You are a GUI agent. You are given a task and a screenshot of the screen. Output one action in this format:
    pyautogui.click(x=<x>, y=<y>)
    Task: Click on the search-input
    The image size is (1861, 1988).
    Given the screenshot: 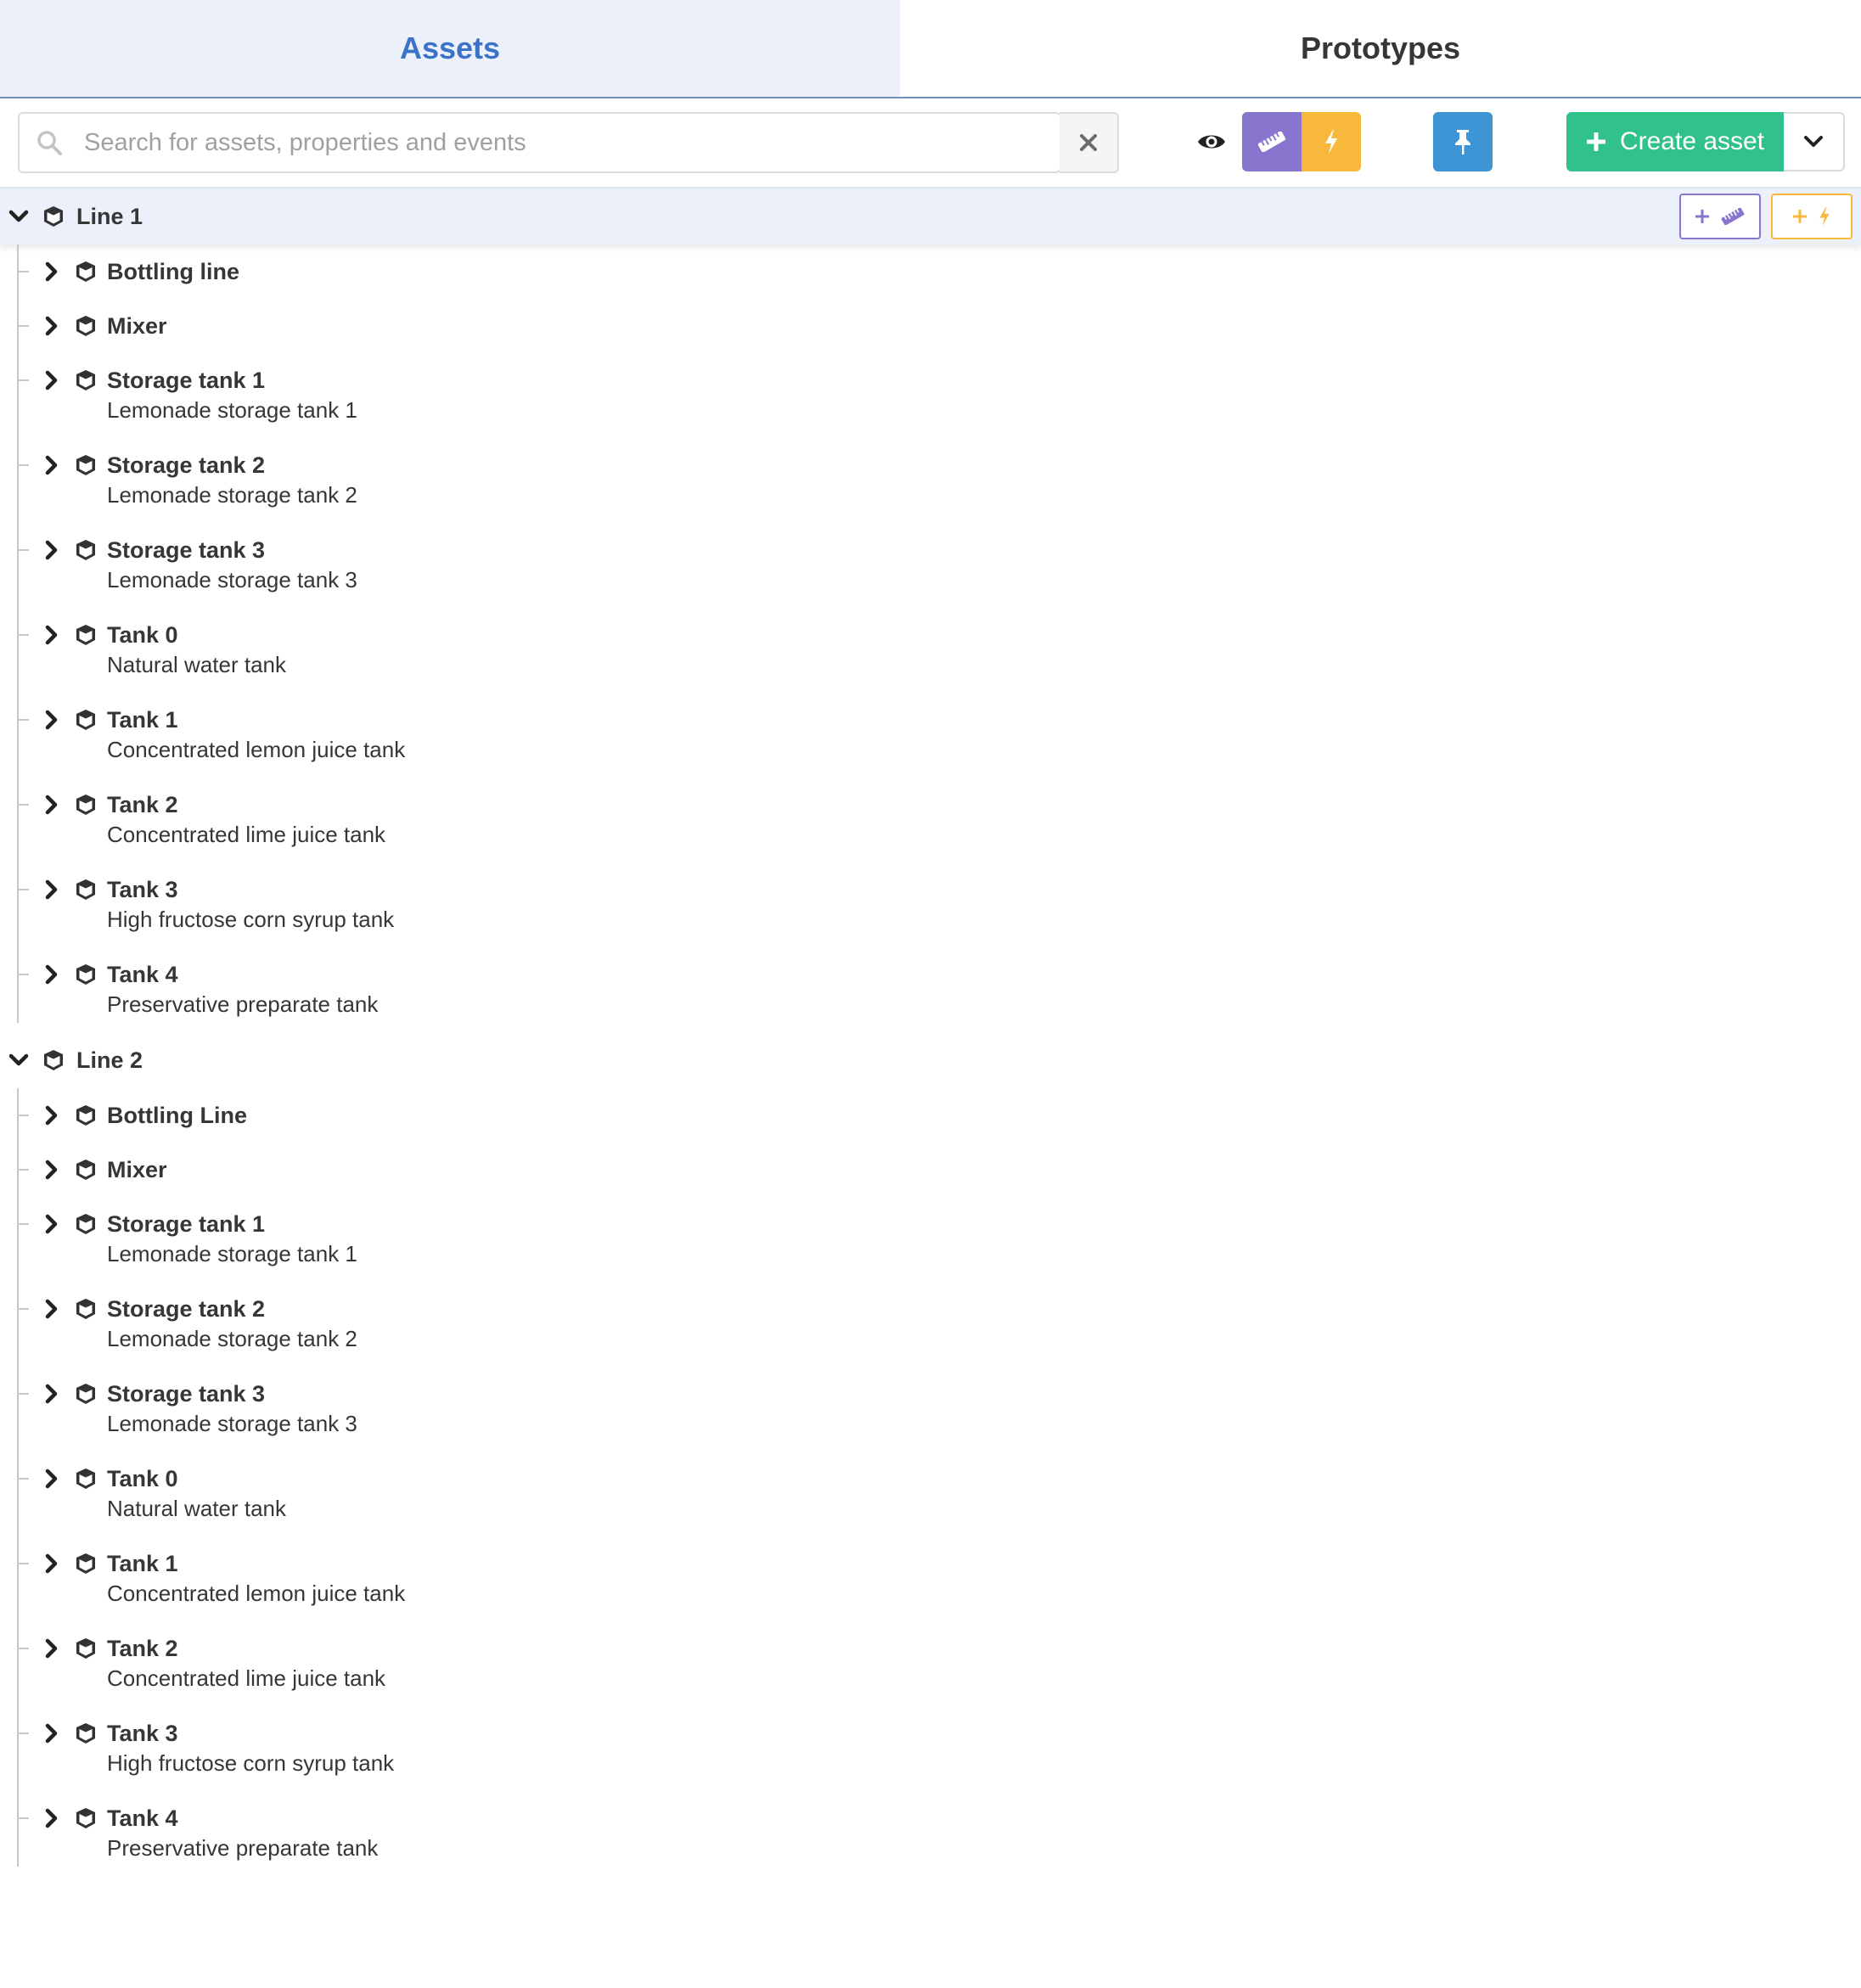 What is the action you would take?
    pyautogui.click(x=551, y=142)
    